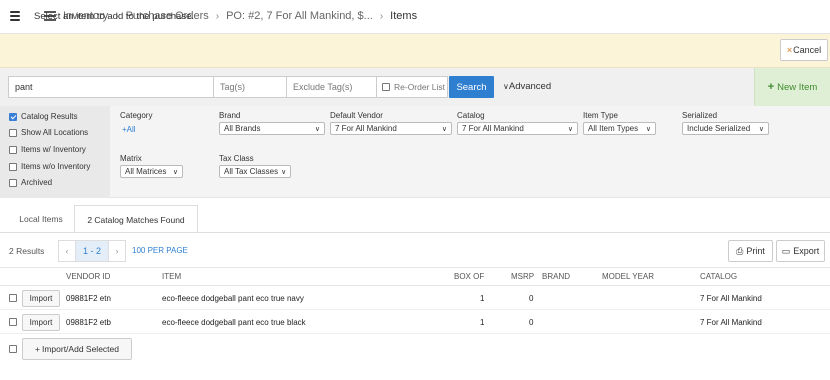  Describe the element at coordinates (272, 128) in the screenshot. I see `brand-select: All Brands ∨` at that location.